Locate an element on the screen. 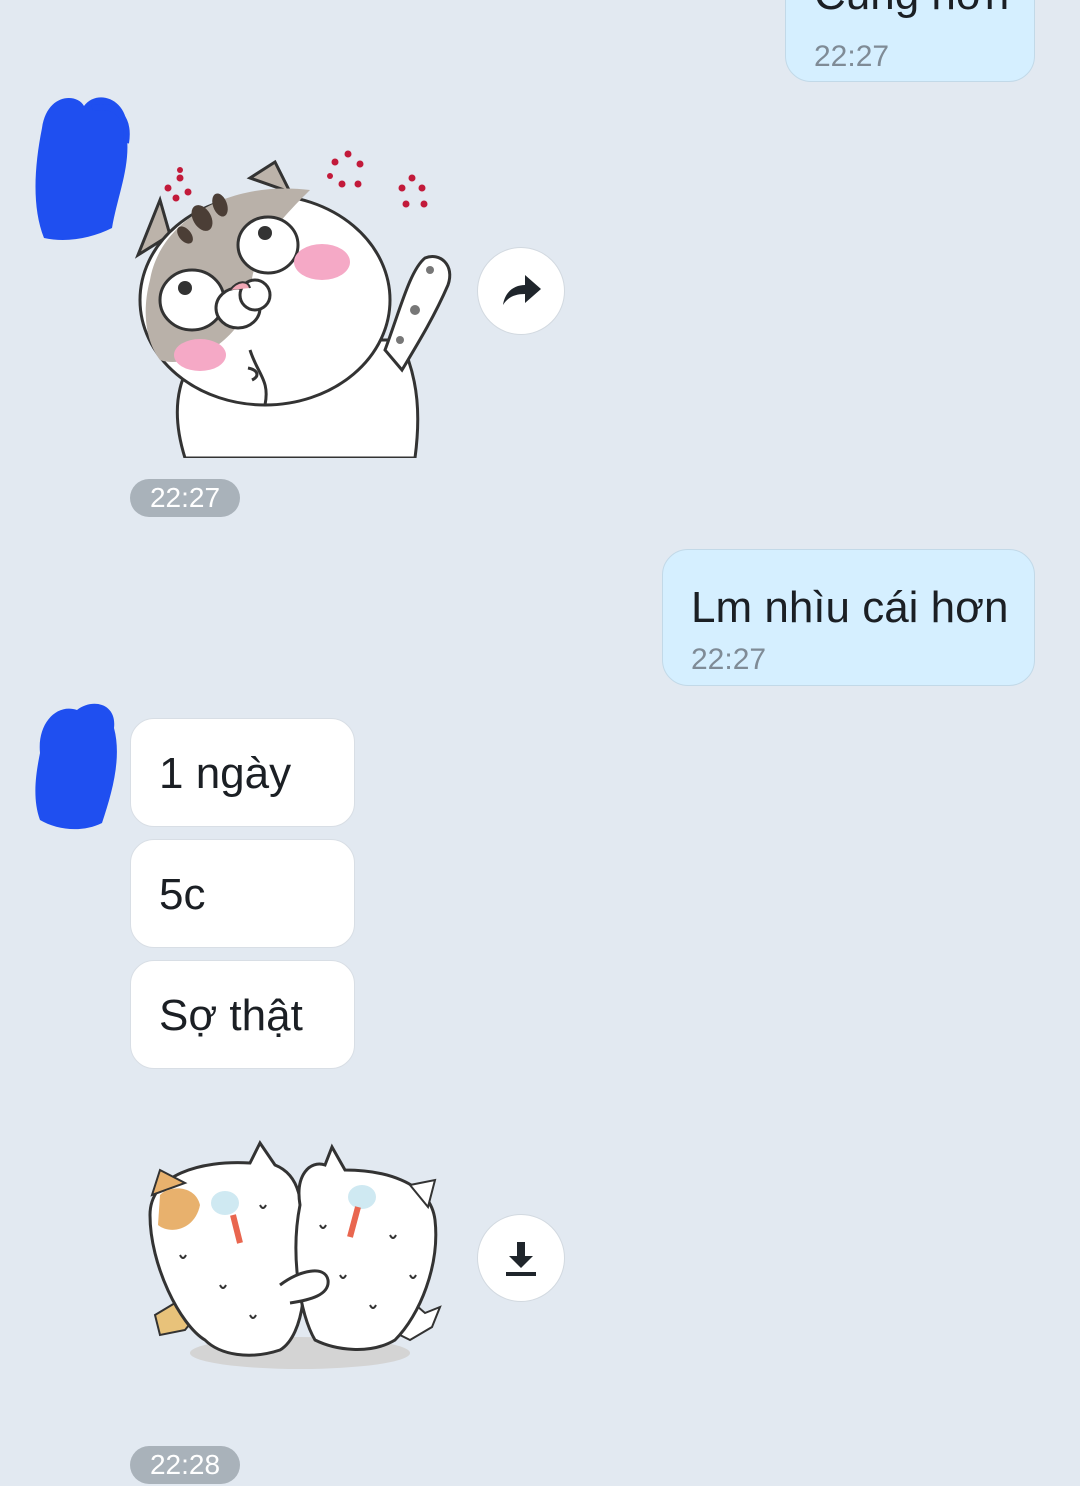 The height and width of the screenshot is (1486, 1080). message-time-pill: 22:27 is located at coordinates (185, 498).